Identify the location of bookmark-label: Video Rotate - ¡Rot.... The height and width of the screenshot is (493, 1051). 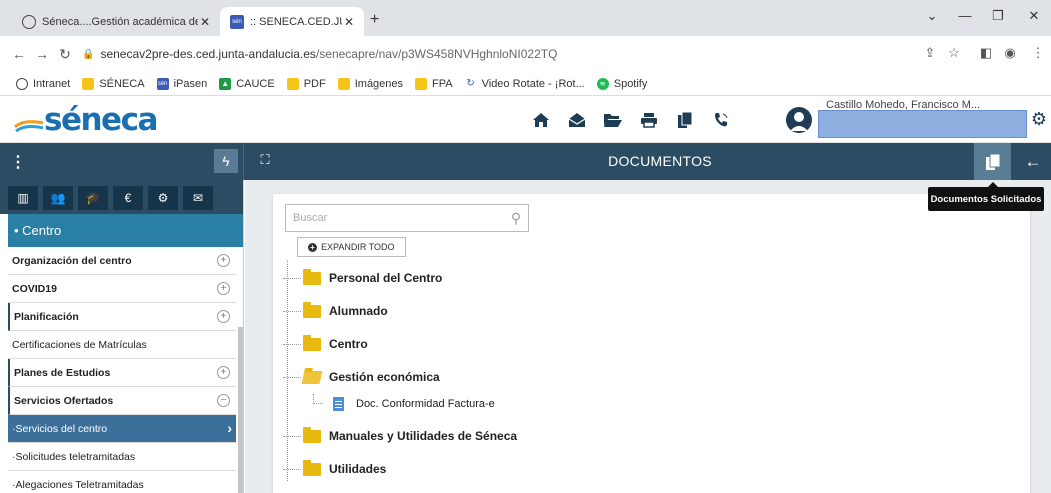
(533, 83).